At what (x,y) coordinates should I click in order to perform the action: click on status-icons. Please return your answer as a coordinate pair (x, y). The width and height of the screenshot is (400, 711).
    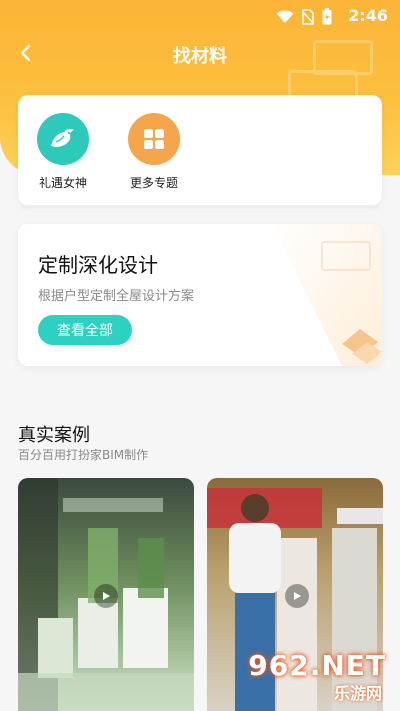
    Looking at the image, I should click on (304, 16).